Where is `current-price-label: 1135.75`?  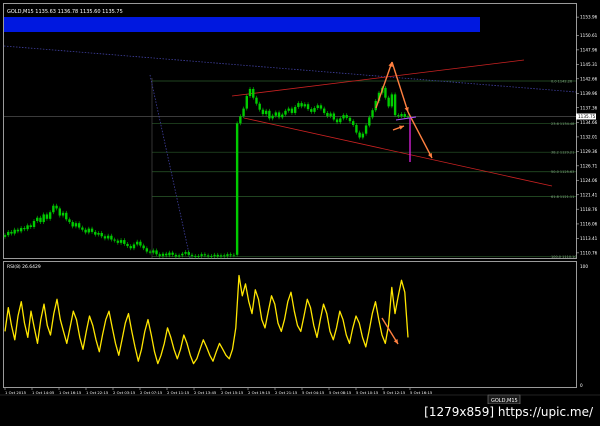
current-price-label: 1135.75 is located at coordinates (587, 116).